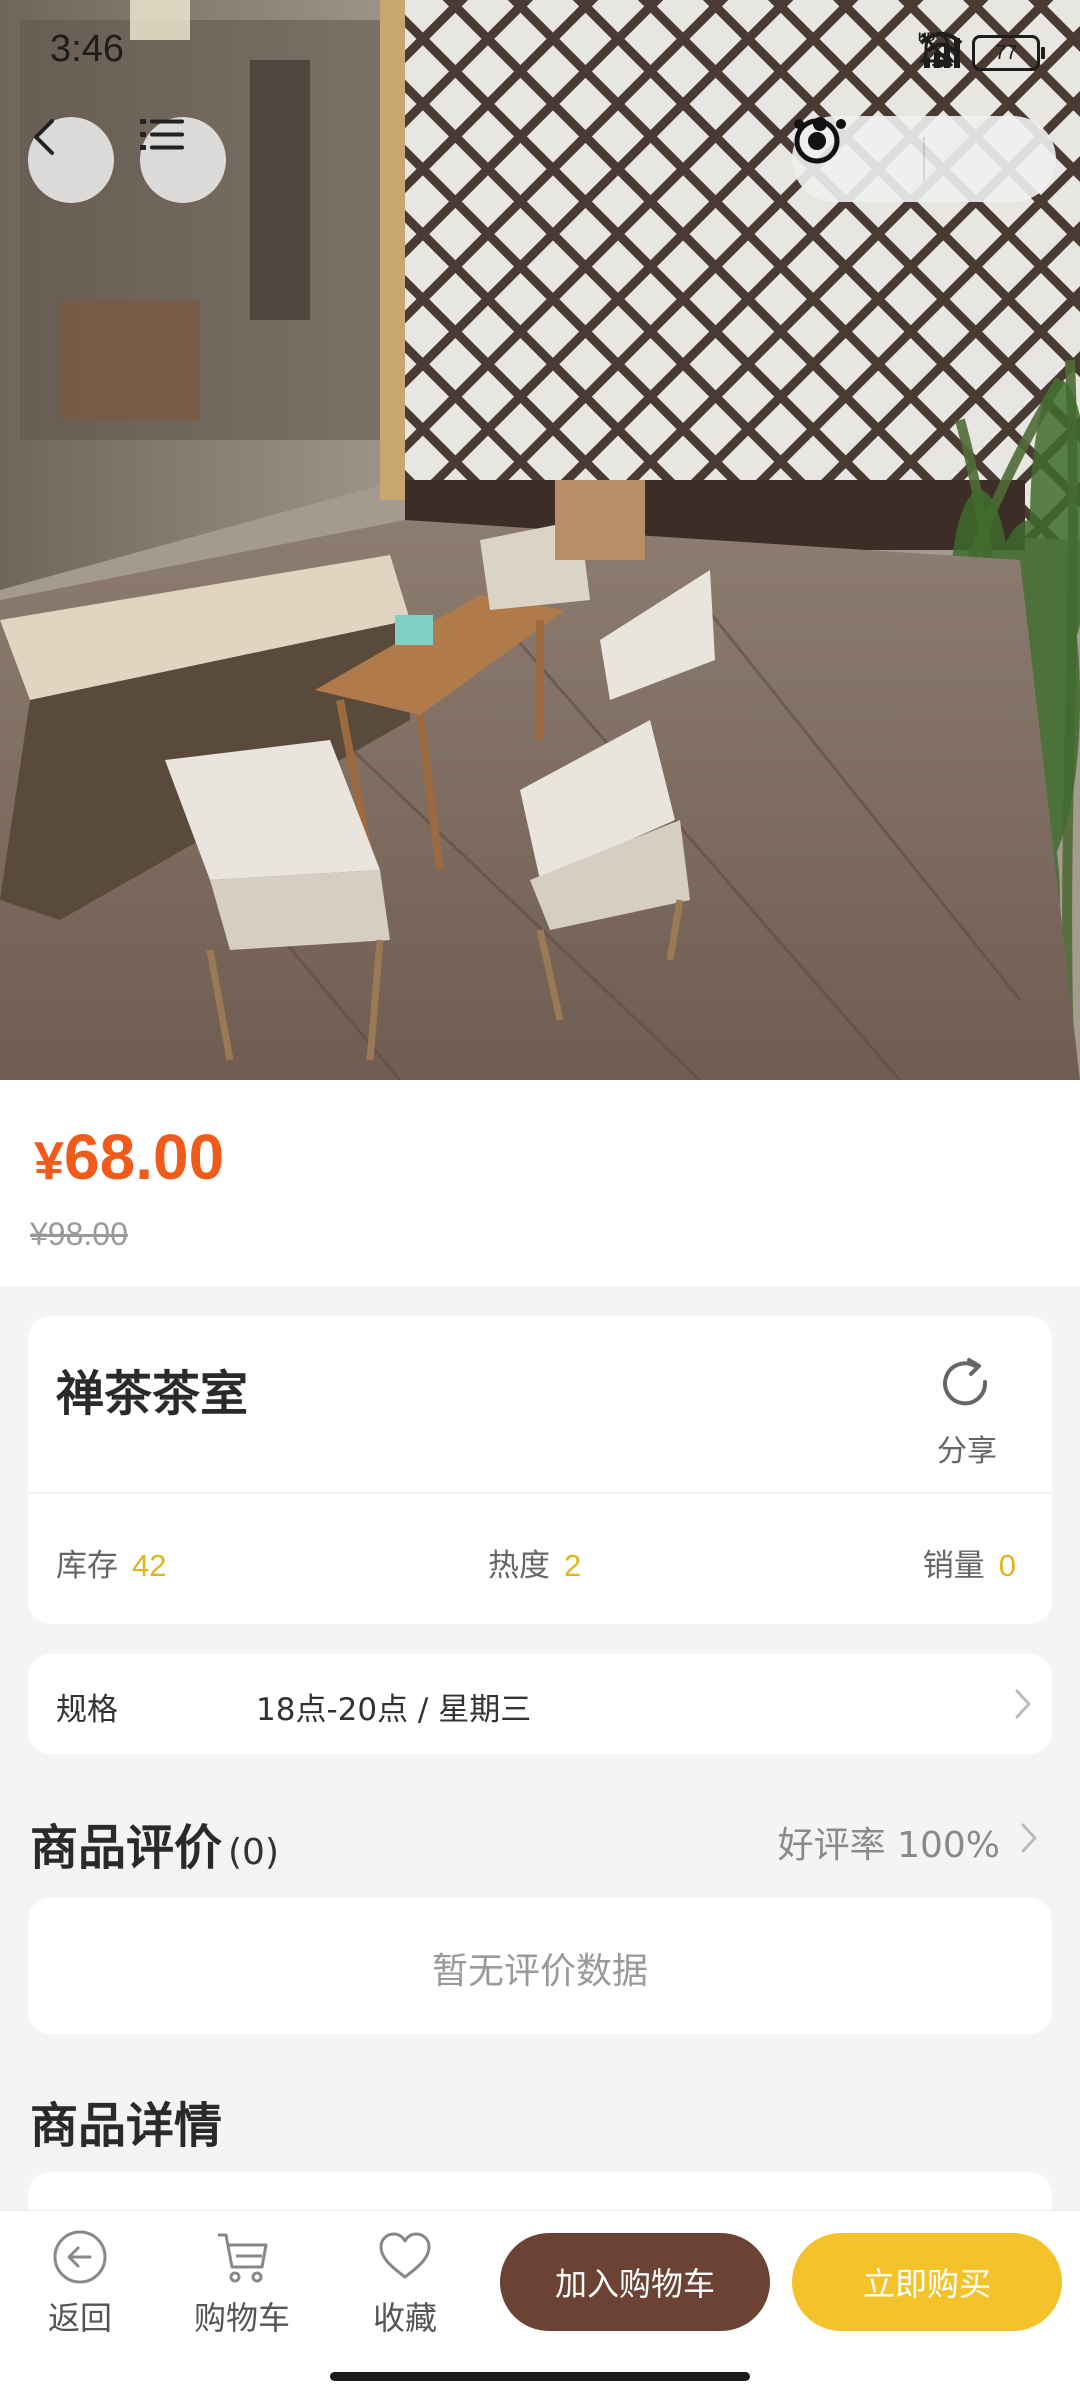 The height and width of the screenshot is (2401, 1080). I want to click on reviews-title-text: 商品评价, so click(126, 1848).